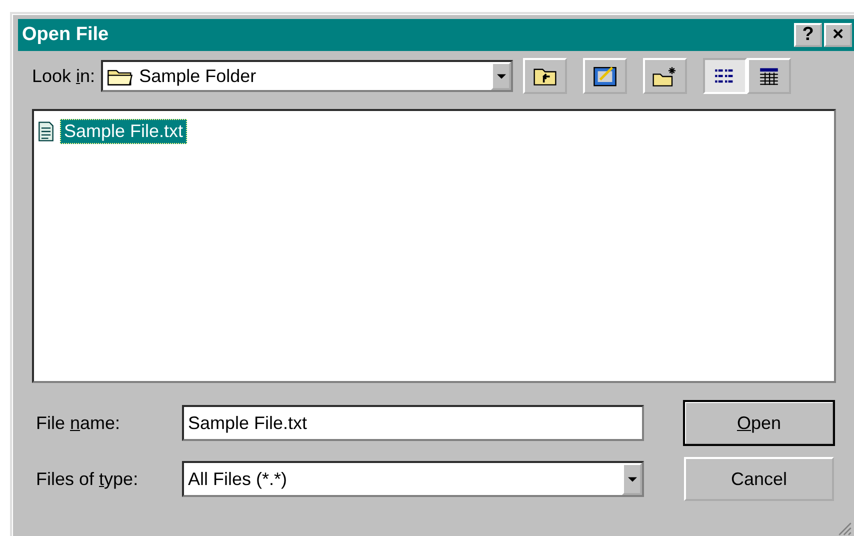 This screenshot has width=854, height=536. Describe the element at coordinates (64, 76) in the screenshot. I see `look-in-label: Look in:` at that location.